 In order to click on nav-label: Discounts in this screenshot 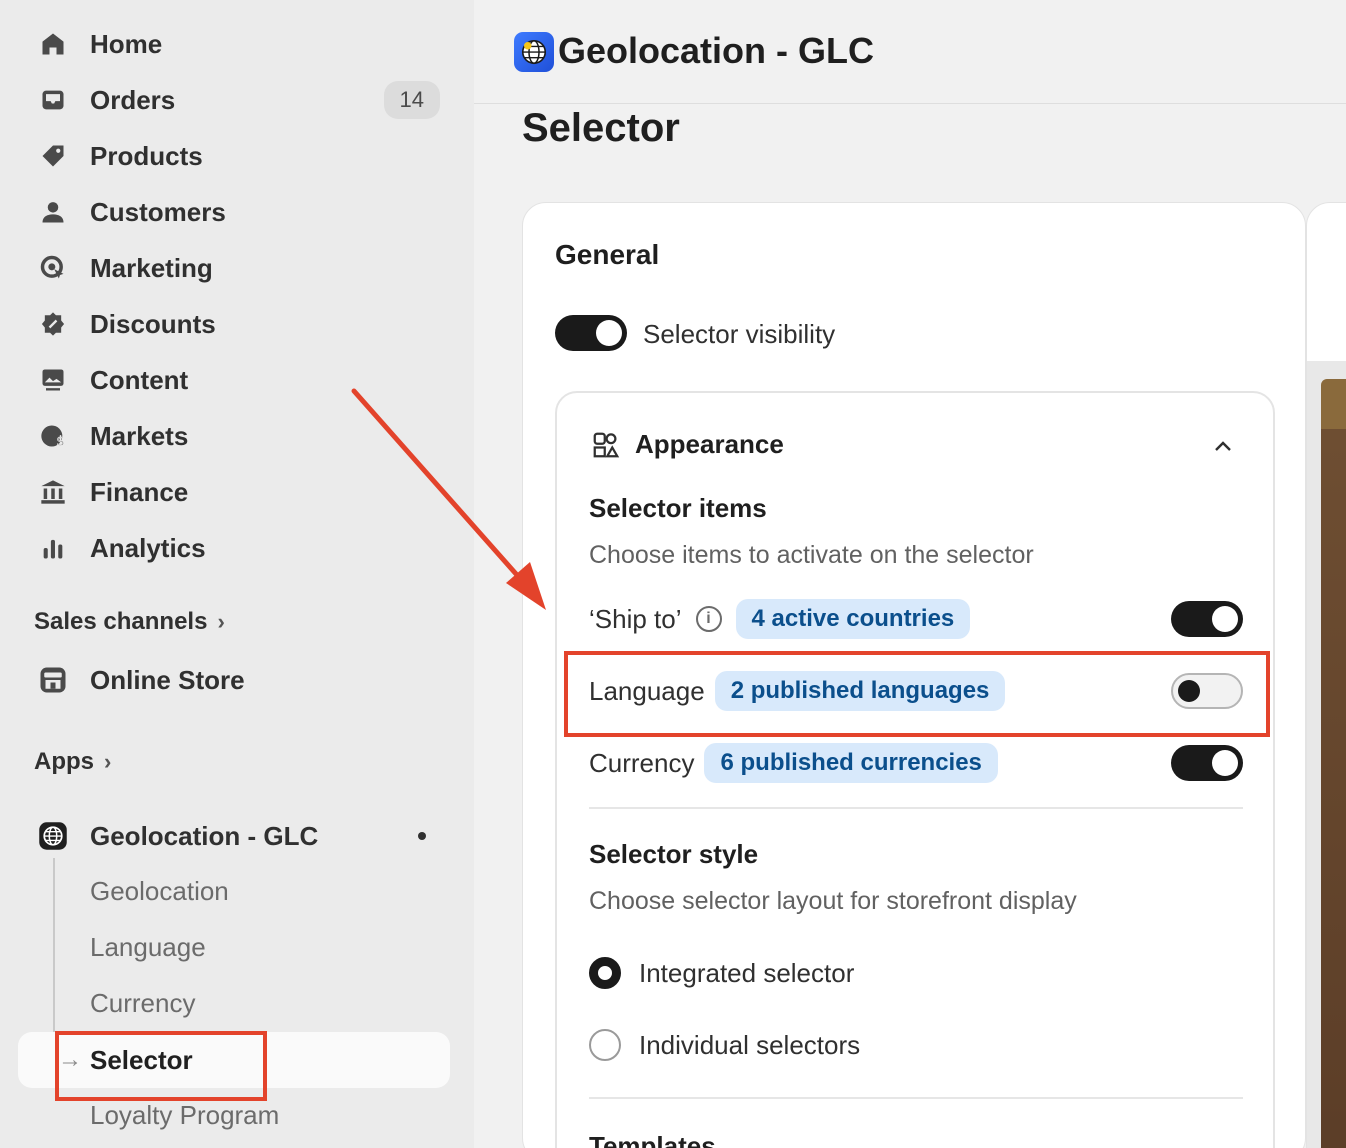, I will do `click(153, 323)`.